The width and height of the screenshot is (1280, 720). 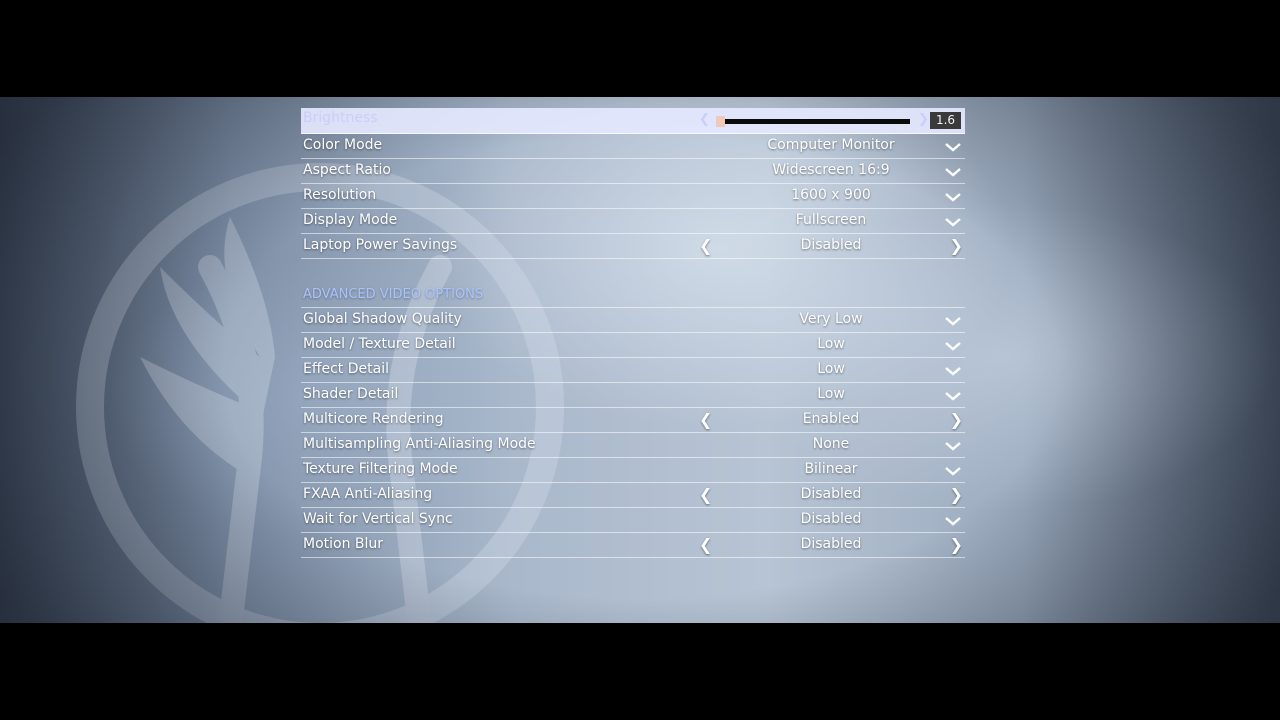 I want to click on setting-label: Display Mode, so click(x=350, y=220).